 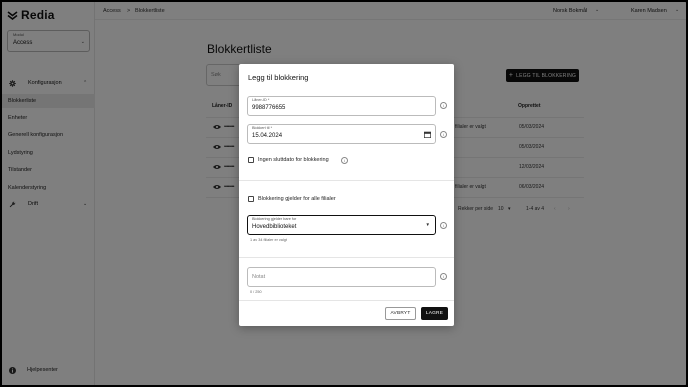 I want to click on borrower-id-label: Låner-ID *, so click(x=261, y=100).